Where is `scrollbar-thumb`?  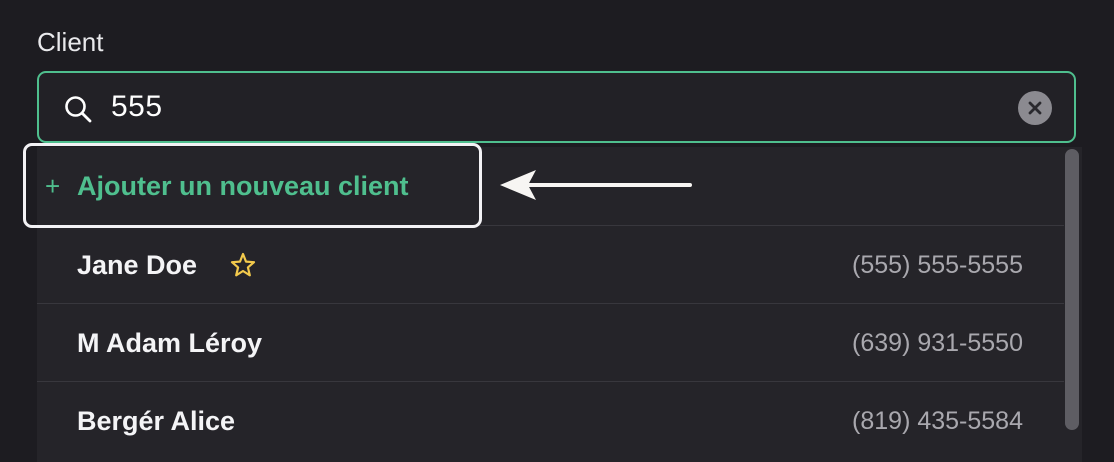
scrollbar-thumb is located at coordinates (1072, 289).